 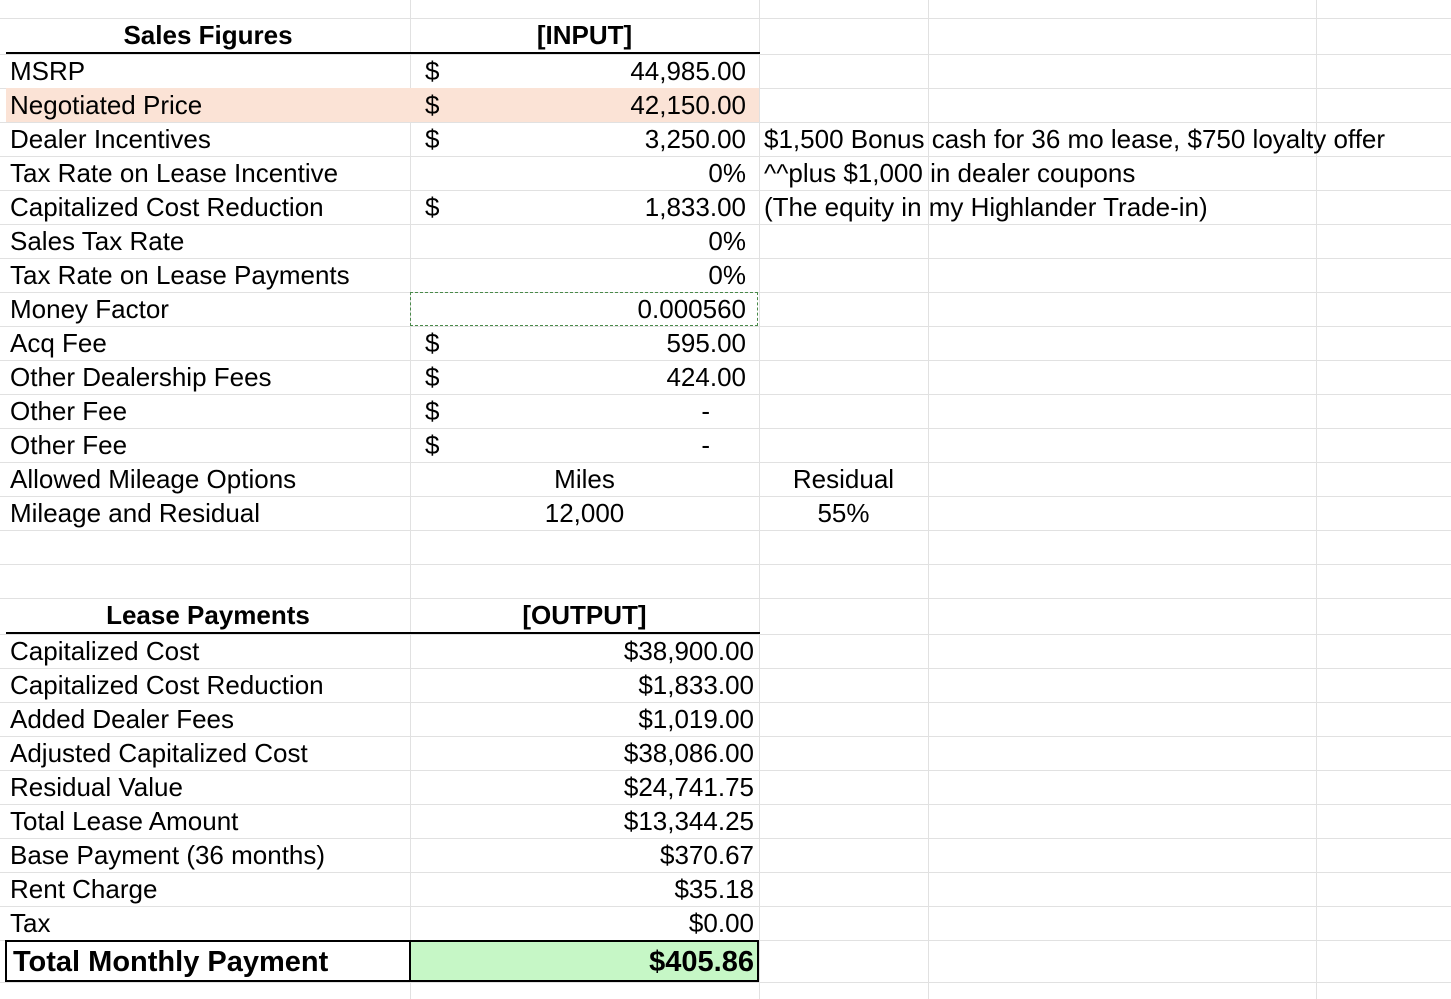 What do you see at coordinates (843, 479) in the screenshot?
I see `residual-header: Residual` at bounding box center [843, 479].